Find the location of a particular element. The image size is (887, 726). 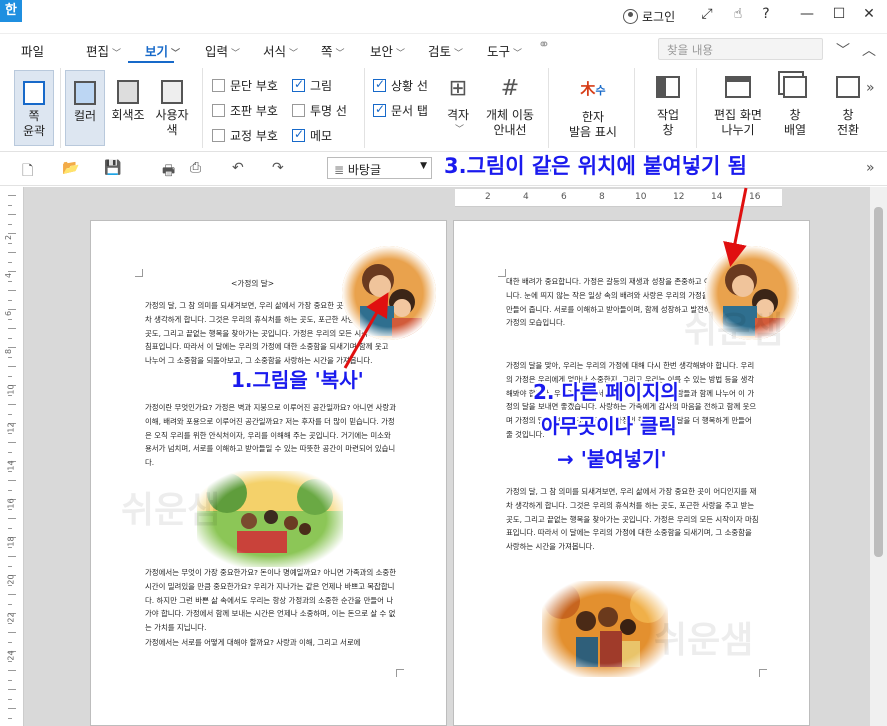

work-window-button: 작업 창 is located at coordinates (668, 111).